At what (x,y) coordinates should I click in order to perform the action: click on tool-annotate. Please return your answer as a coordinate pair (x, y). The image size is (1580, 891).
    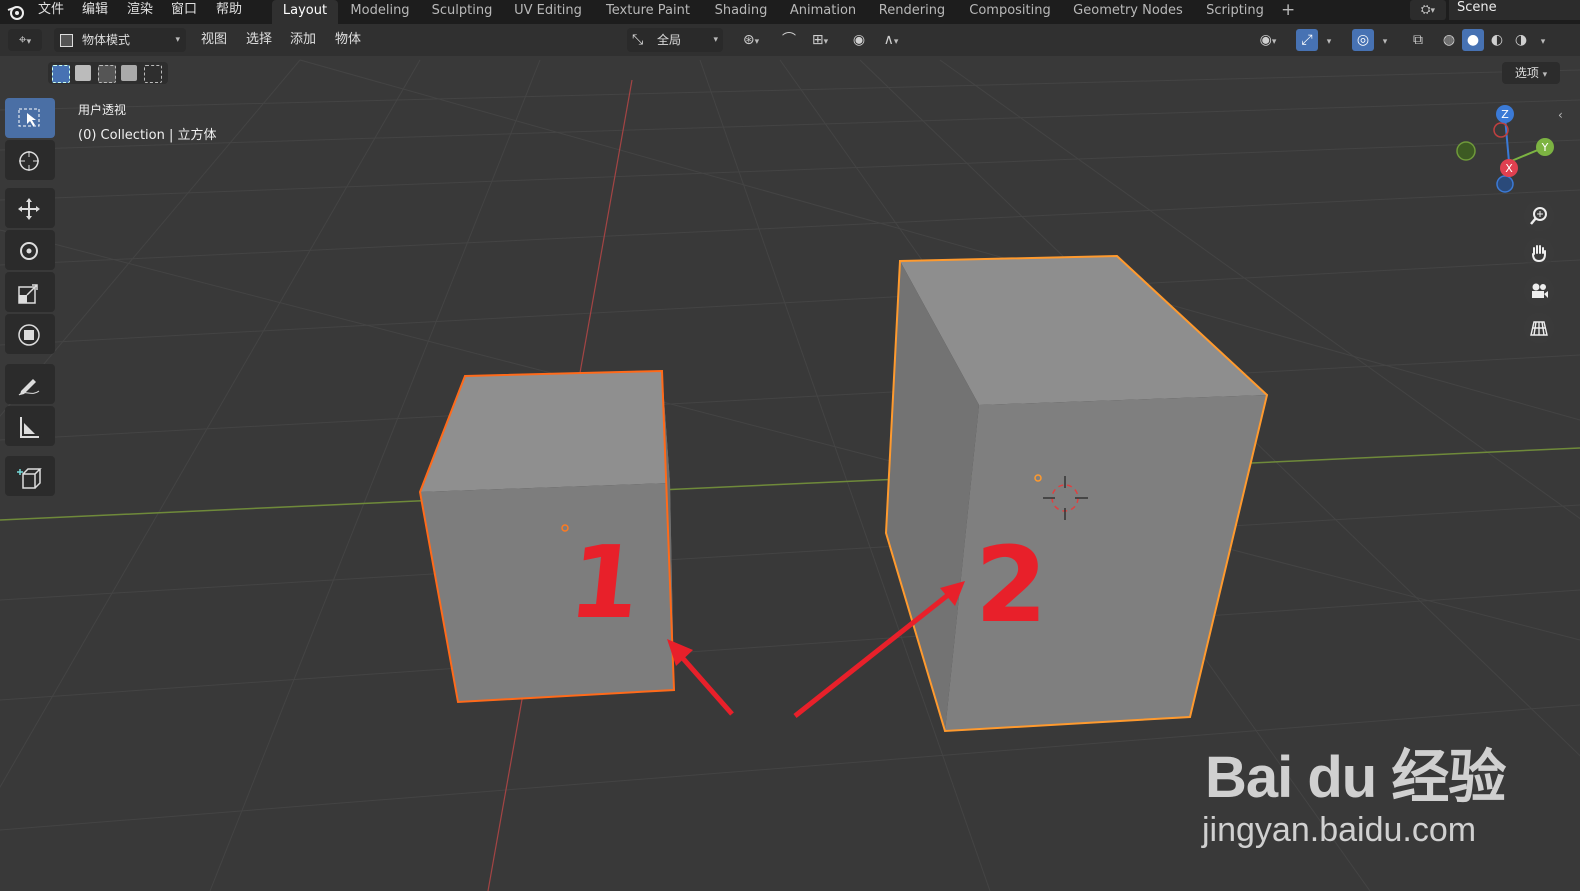
    Looking at the image, I should click on (30, 384).